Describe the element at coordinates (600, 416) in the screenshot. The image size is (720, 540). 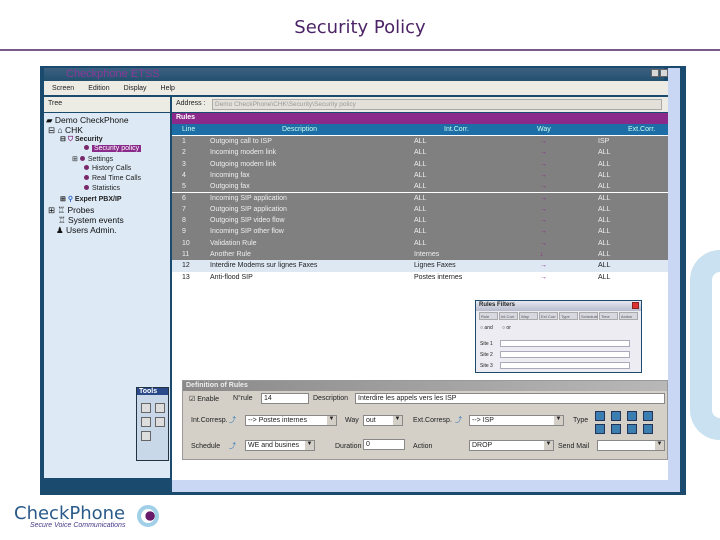
I see `type-icon-user` at that location.